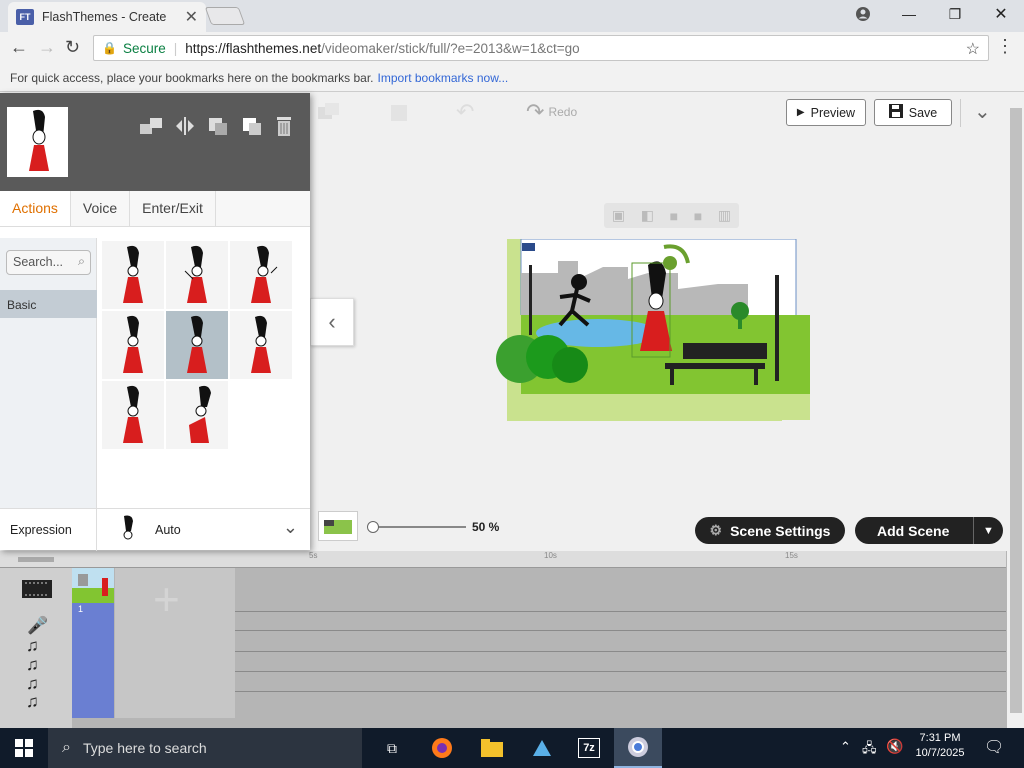 This screenshot has height=768, width=1024. What do you see at coordinates (442, 748) in the screenshot?
I see `firefox-icon` at bounding box center [442, 748].